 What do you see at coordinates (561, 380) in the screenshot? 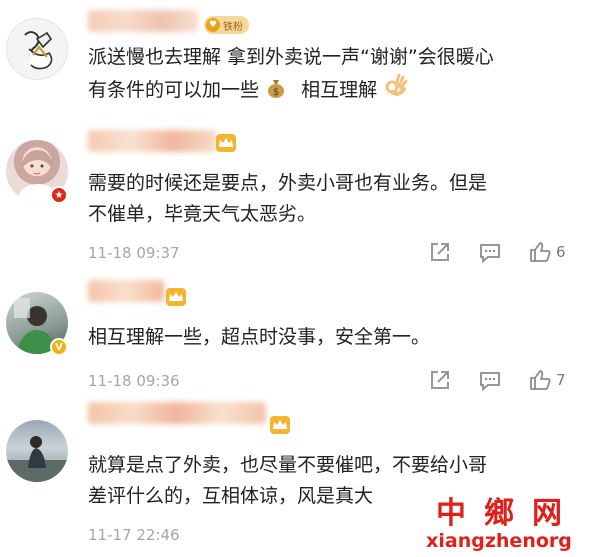
I see `like-count: 7` at bounding box center [561, 380].